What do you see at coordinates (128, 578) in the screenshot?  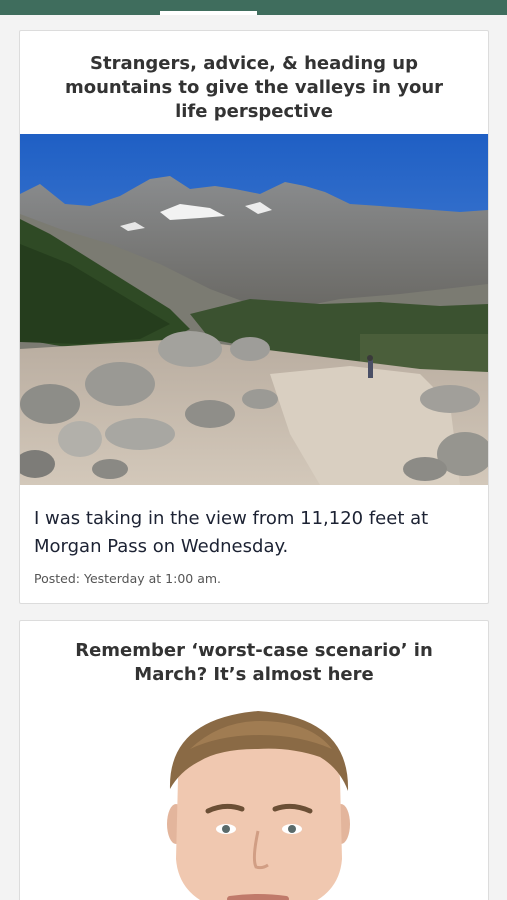 I see `posted-timestamp: Posted: Yesterday at 1:00 am.` at bounding box center [128, 578].